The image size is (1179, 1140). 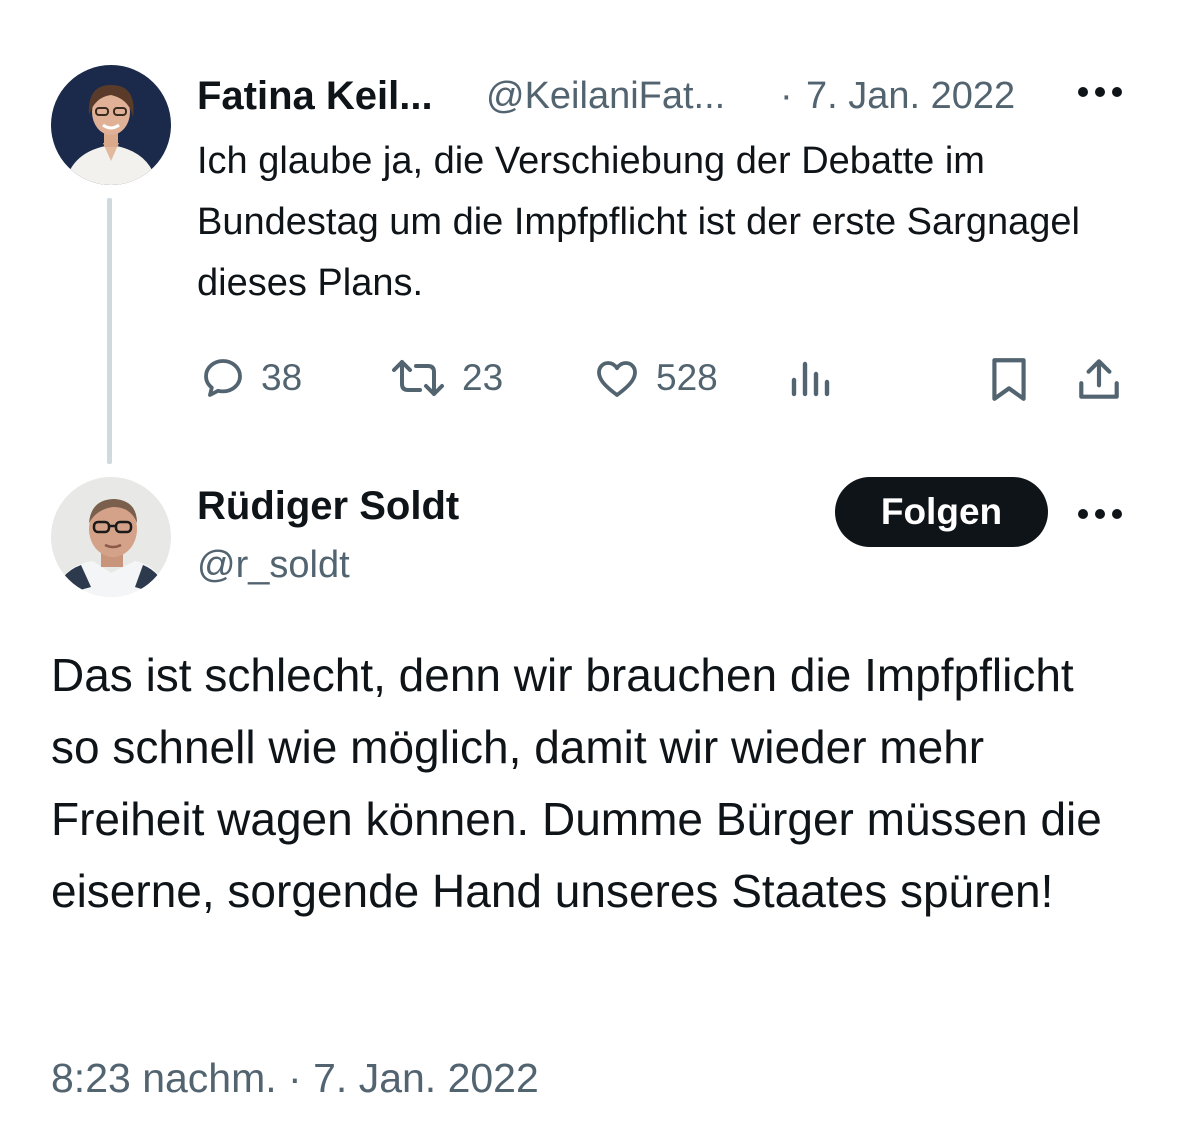 I want to click on tweet-date: 7. Jan. 2022, so click(x=426, y=1078).